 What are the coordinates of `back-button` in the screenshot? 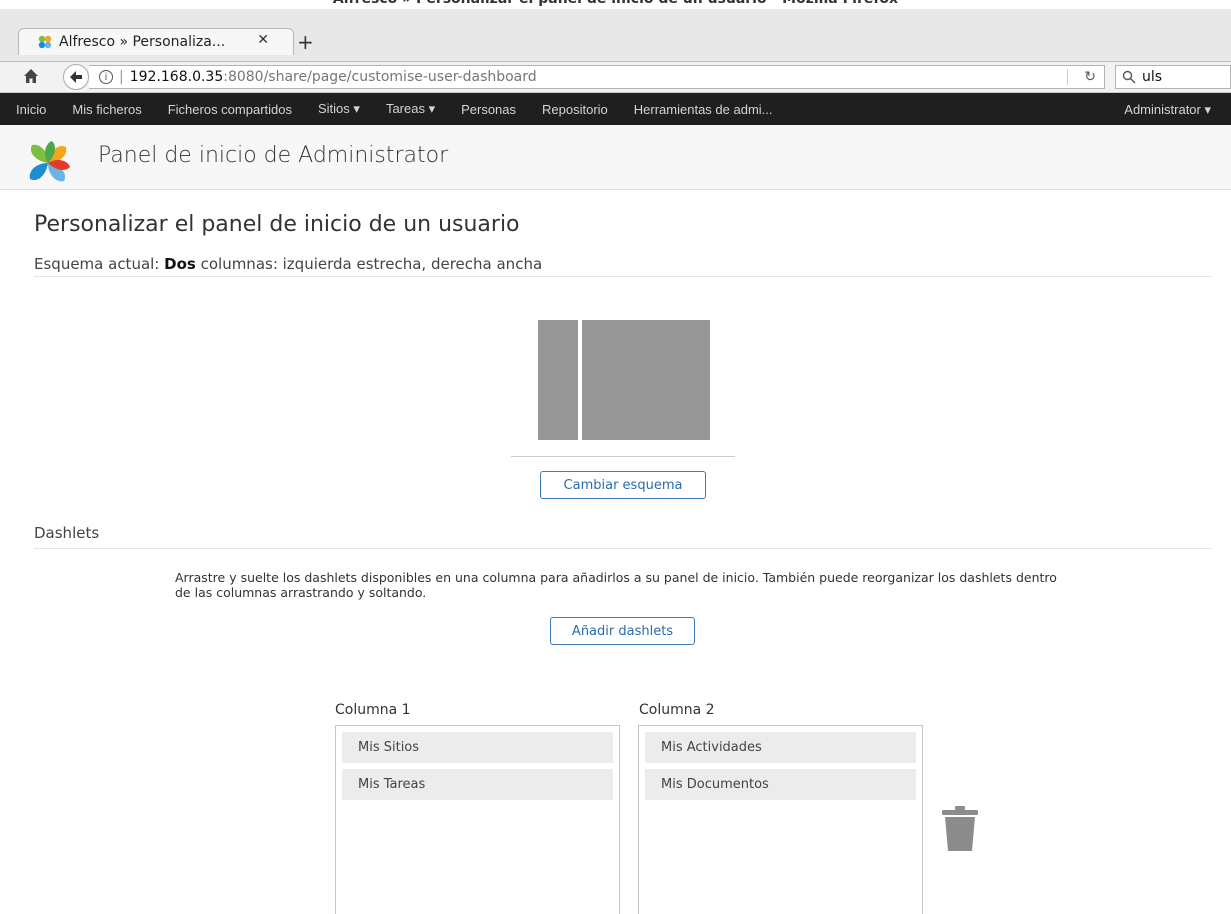 It's located at (76, 77).